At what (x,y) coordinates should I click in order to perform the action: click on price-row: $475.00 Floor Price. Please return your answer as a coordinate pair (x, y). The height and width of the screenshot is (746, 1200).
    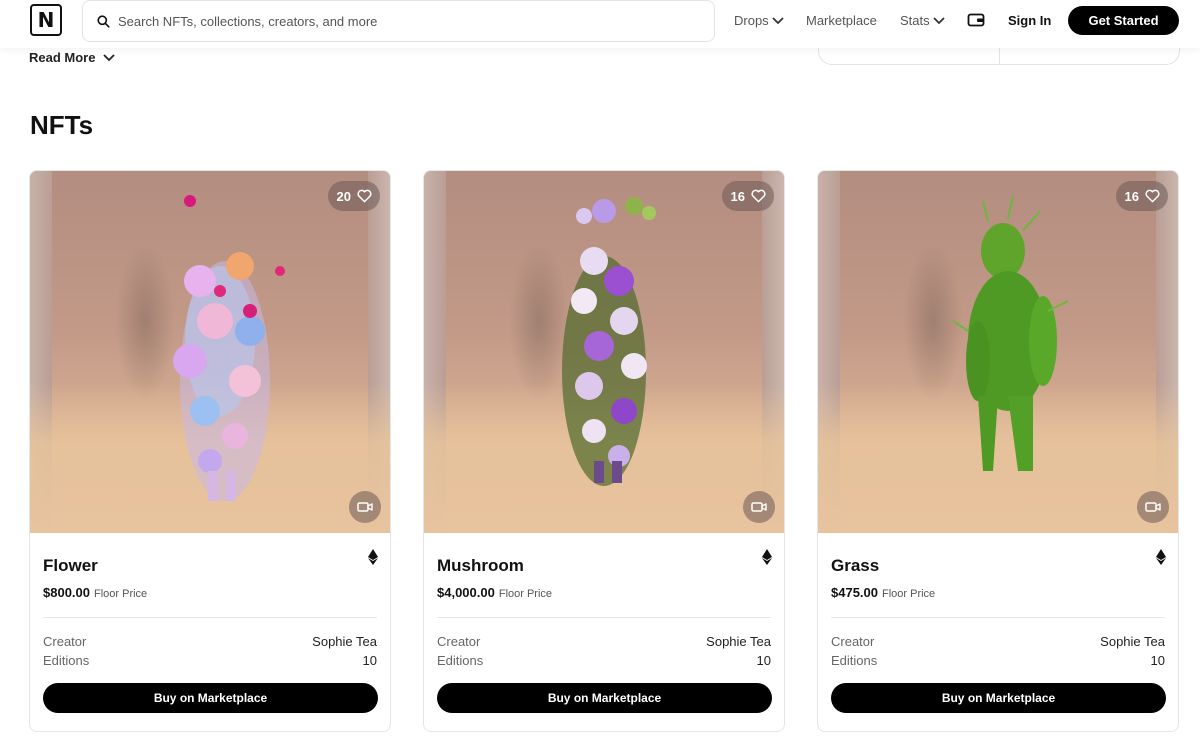
    Looking at the image, I should click on (883, 592).